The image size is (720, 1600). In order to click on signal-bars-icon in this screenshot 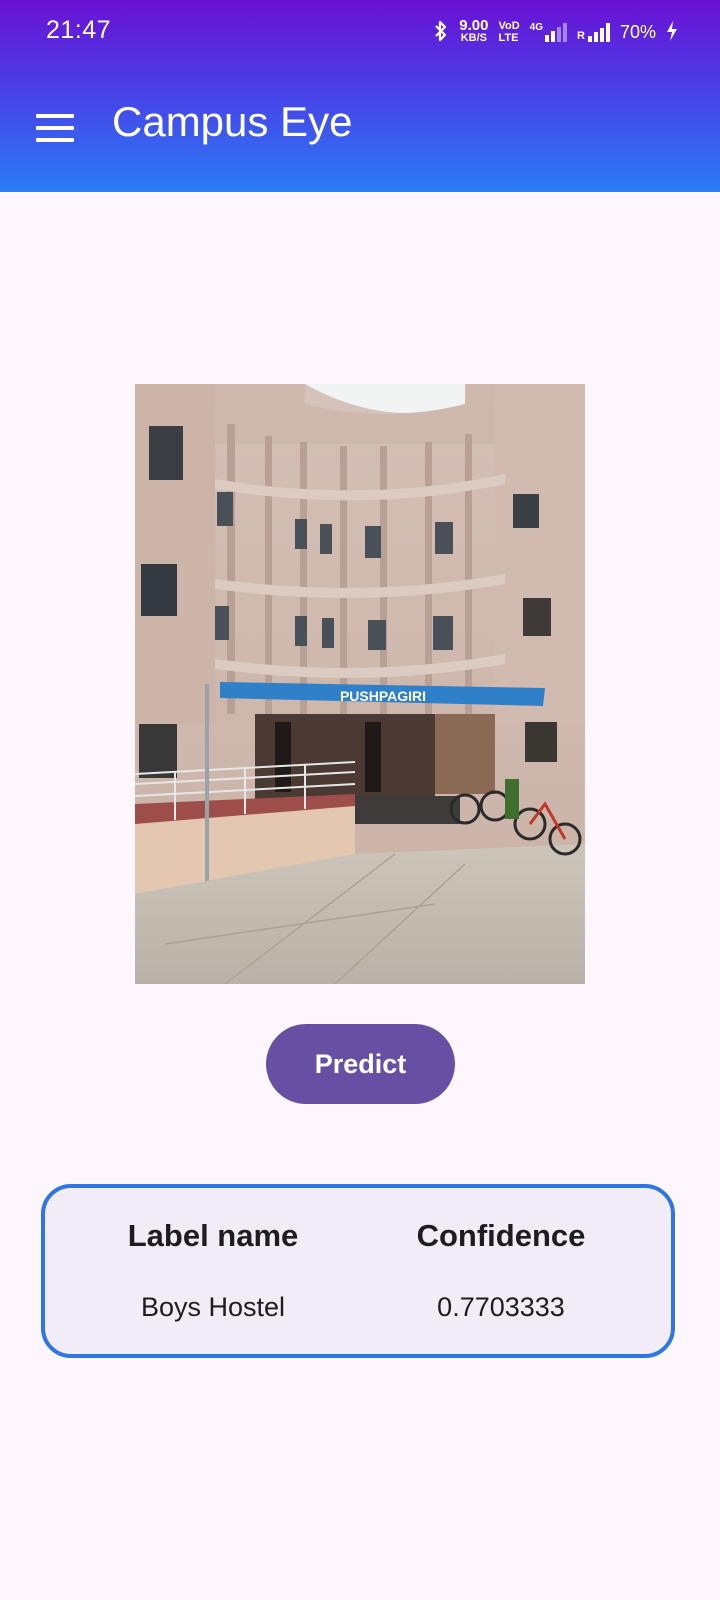, I will do `click(598, 32)`.